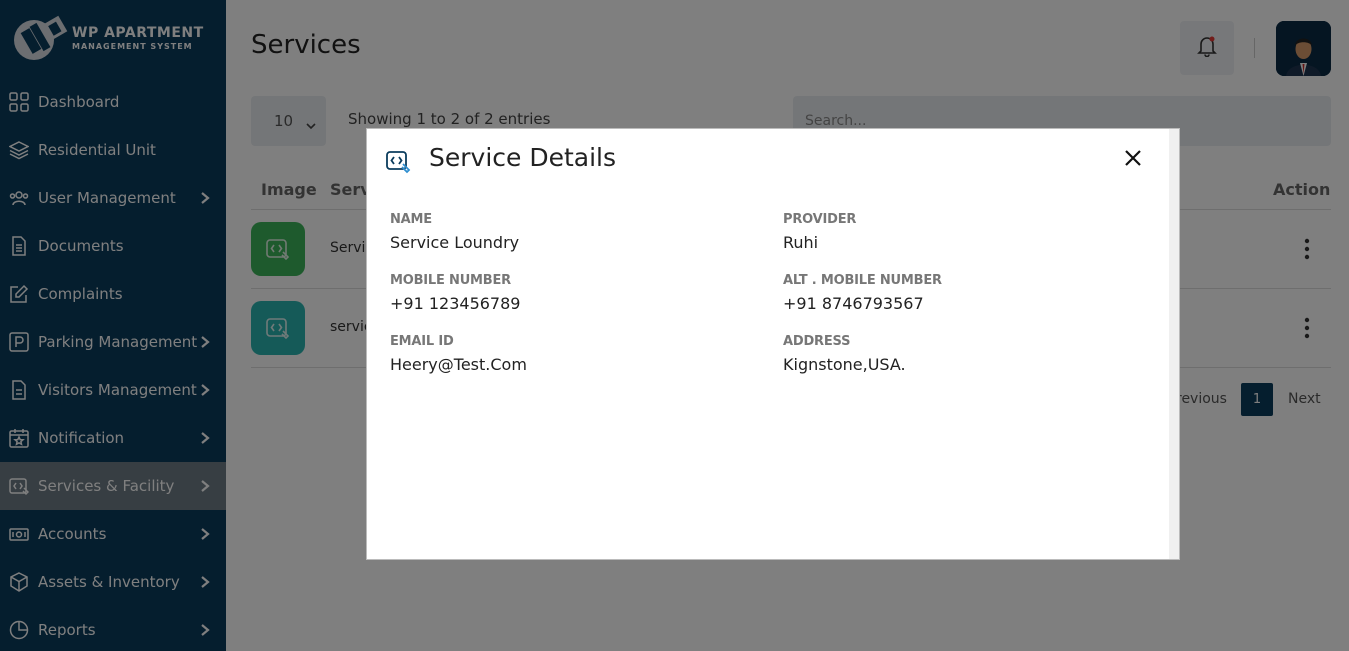 The width and height of the screenshot is (1349, 651). Describe the element at coordinates (844, 364) in the screenshot. I see `address-value: Kignstone,USA.` at that location.